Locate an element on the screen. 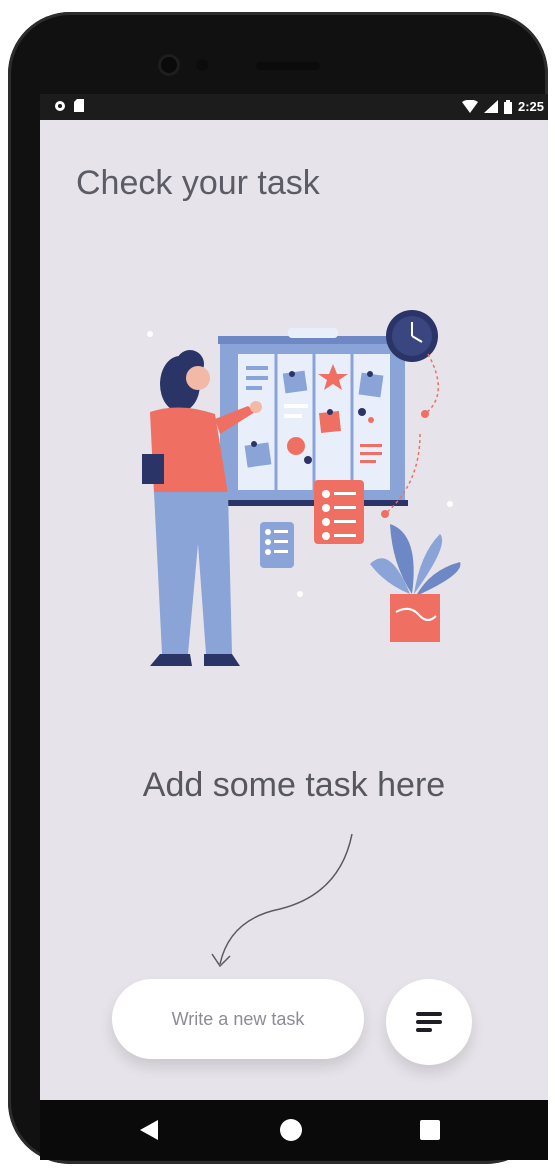 This screenshot has width=555, height=1170. back-icon is located at coordinates (149, 1130).